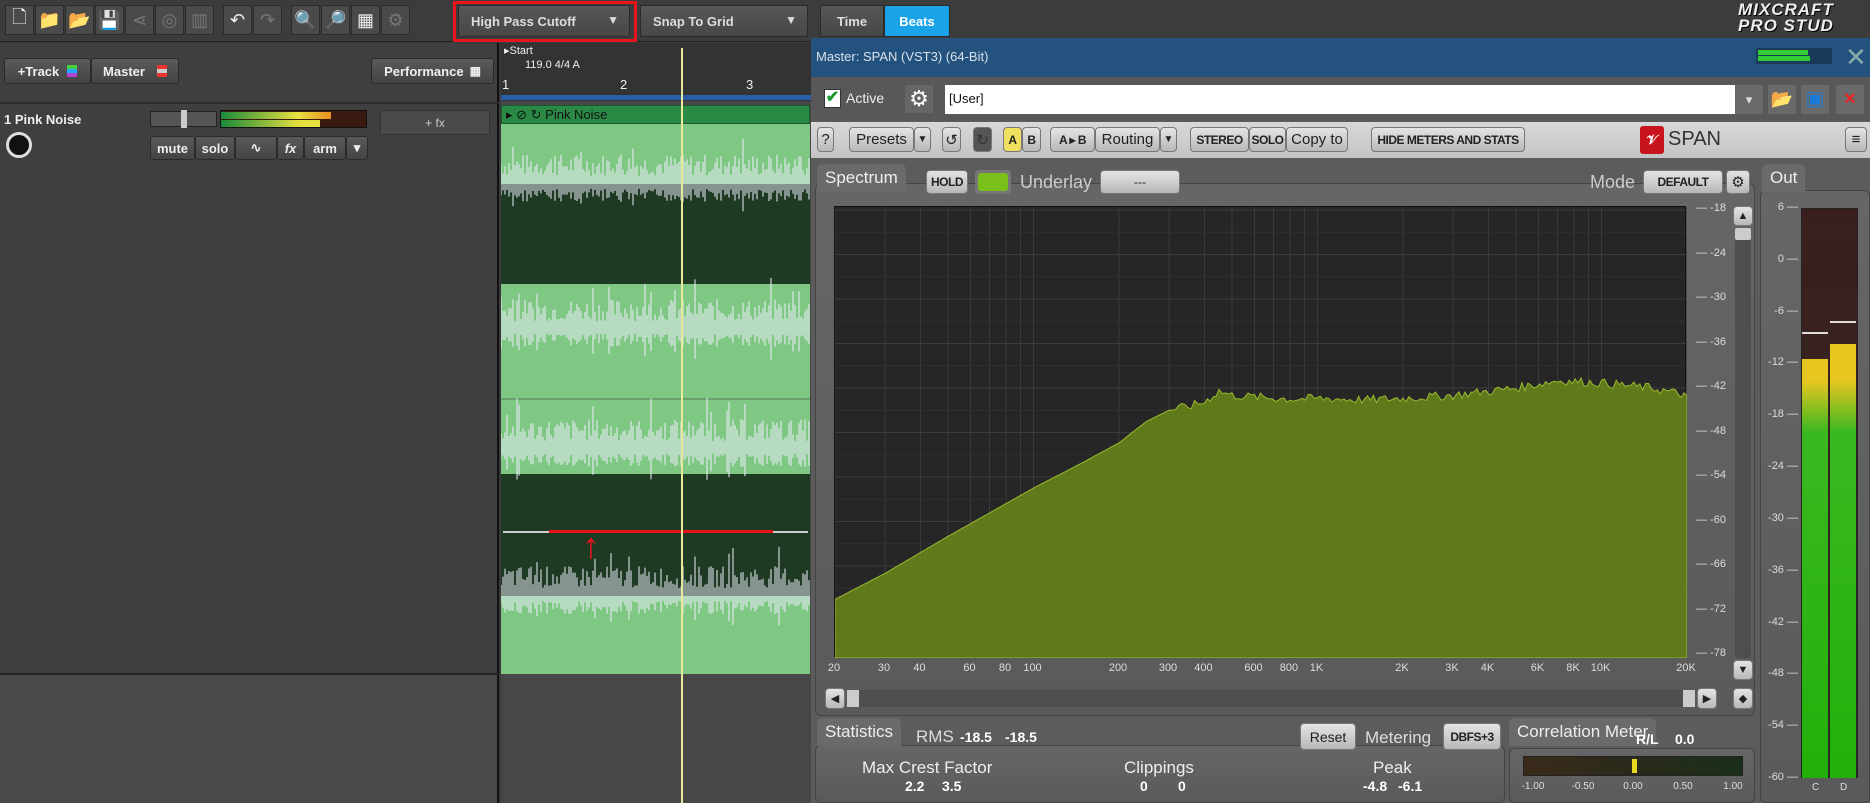 The height and width of the screenshot is (803, 1870). Describe the element at coordinates (1711, 341) in the screenshot. I see `db-tick-label: — -36` at that location.